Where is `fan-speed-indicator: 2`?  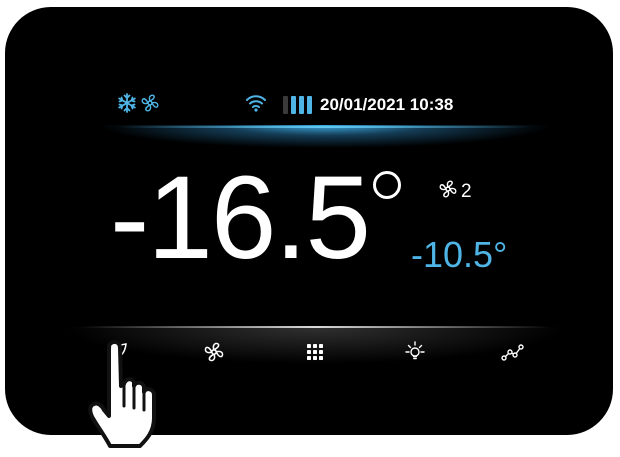 fan-speed-indicator: 2 is located at coordinates (455, 192).